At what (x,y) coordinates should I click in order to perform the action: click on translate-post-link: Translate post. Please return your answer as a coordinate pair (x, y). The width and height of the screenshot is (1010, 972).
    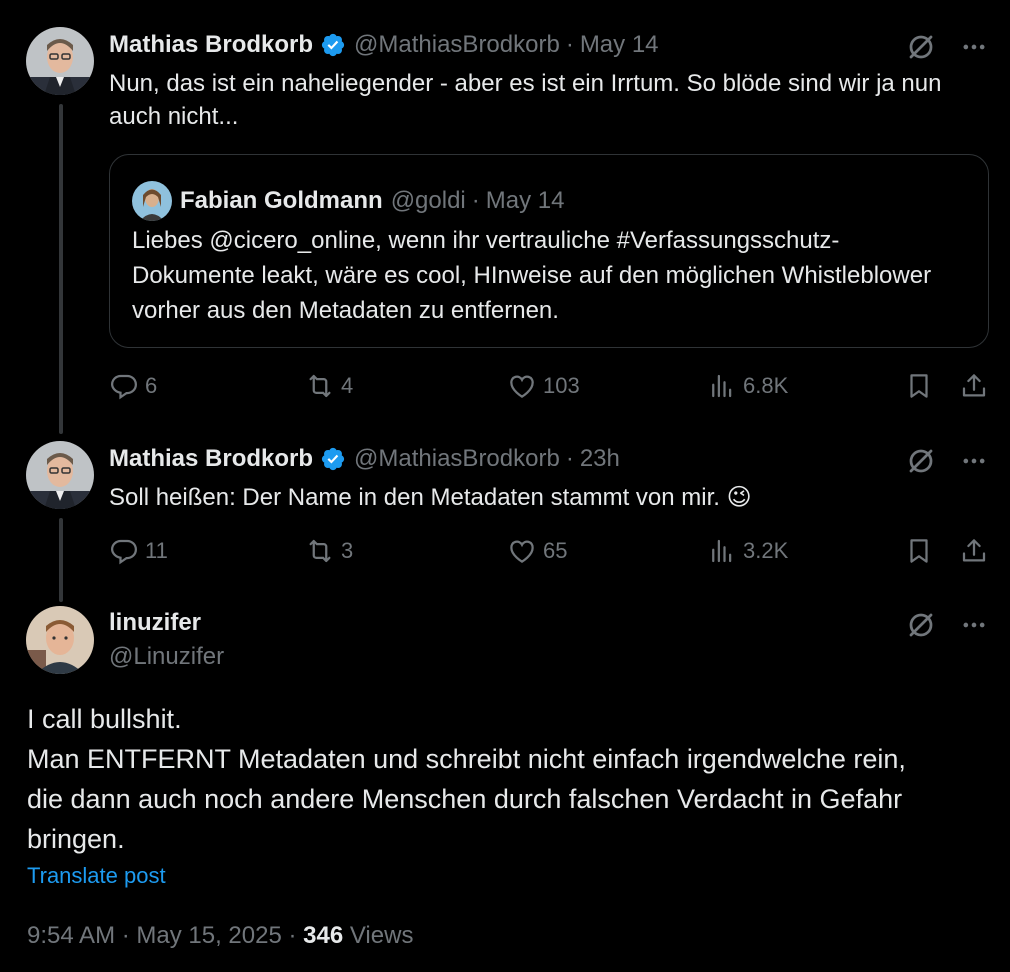
    Looking at the image, I should click on (96, 876).